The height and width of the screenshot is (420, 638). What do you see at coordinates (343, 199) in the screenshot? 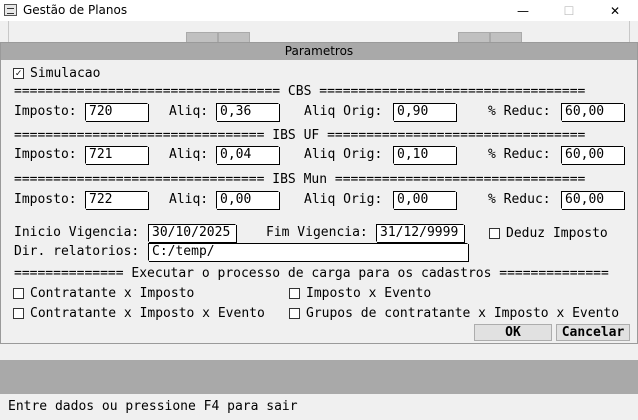
I see `ibs-mun-aliq-orig-label: Aliq Orig:` at bounding box center [343, 199].